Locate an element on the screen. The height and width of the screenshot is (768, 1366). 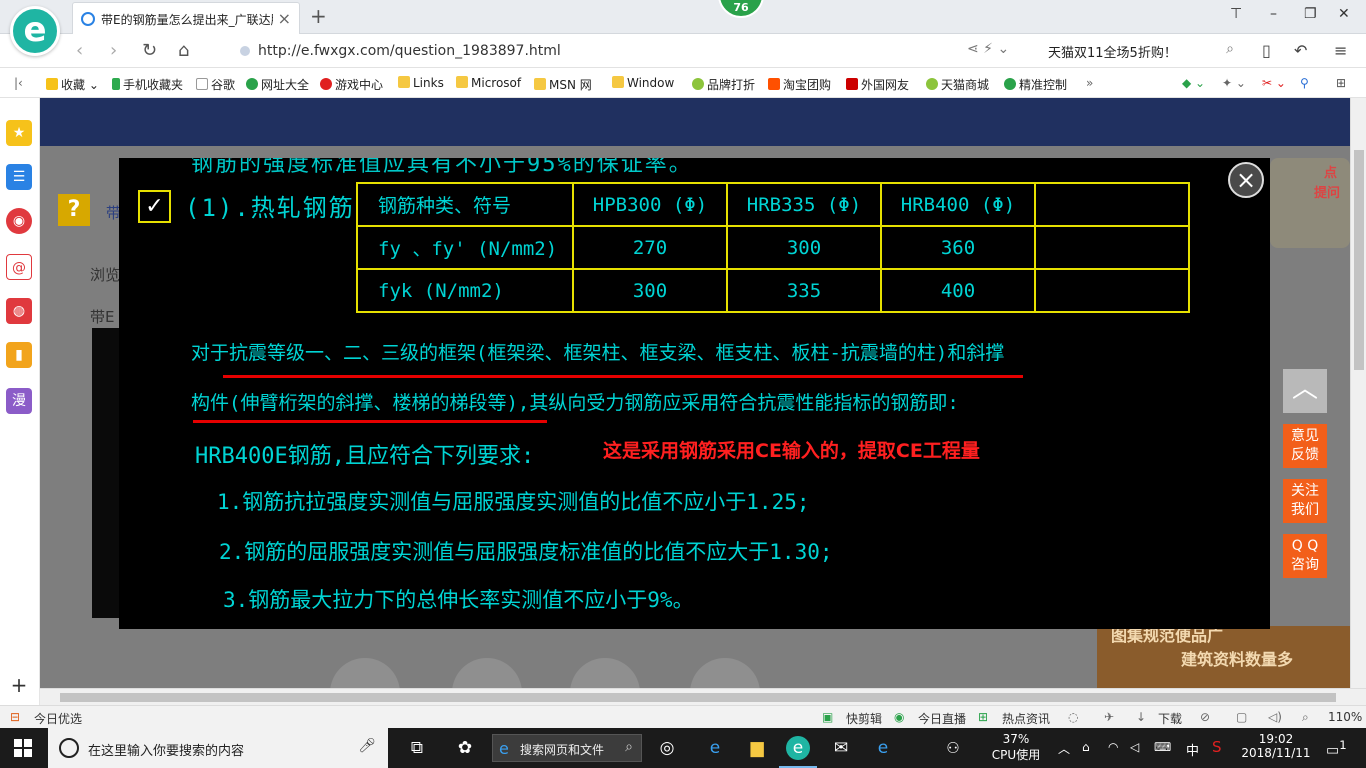
download-link: 下载 is located at coordinates (1170, 718).